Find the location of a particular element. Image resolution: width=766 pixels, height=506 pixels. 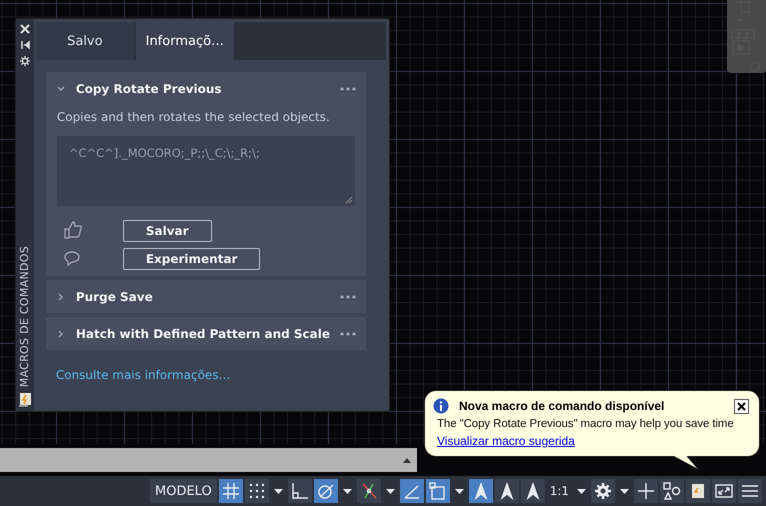

polar-tracking-icon is located at coordinates (325, 491).